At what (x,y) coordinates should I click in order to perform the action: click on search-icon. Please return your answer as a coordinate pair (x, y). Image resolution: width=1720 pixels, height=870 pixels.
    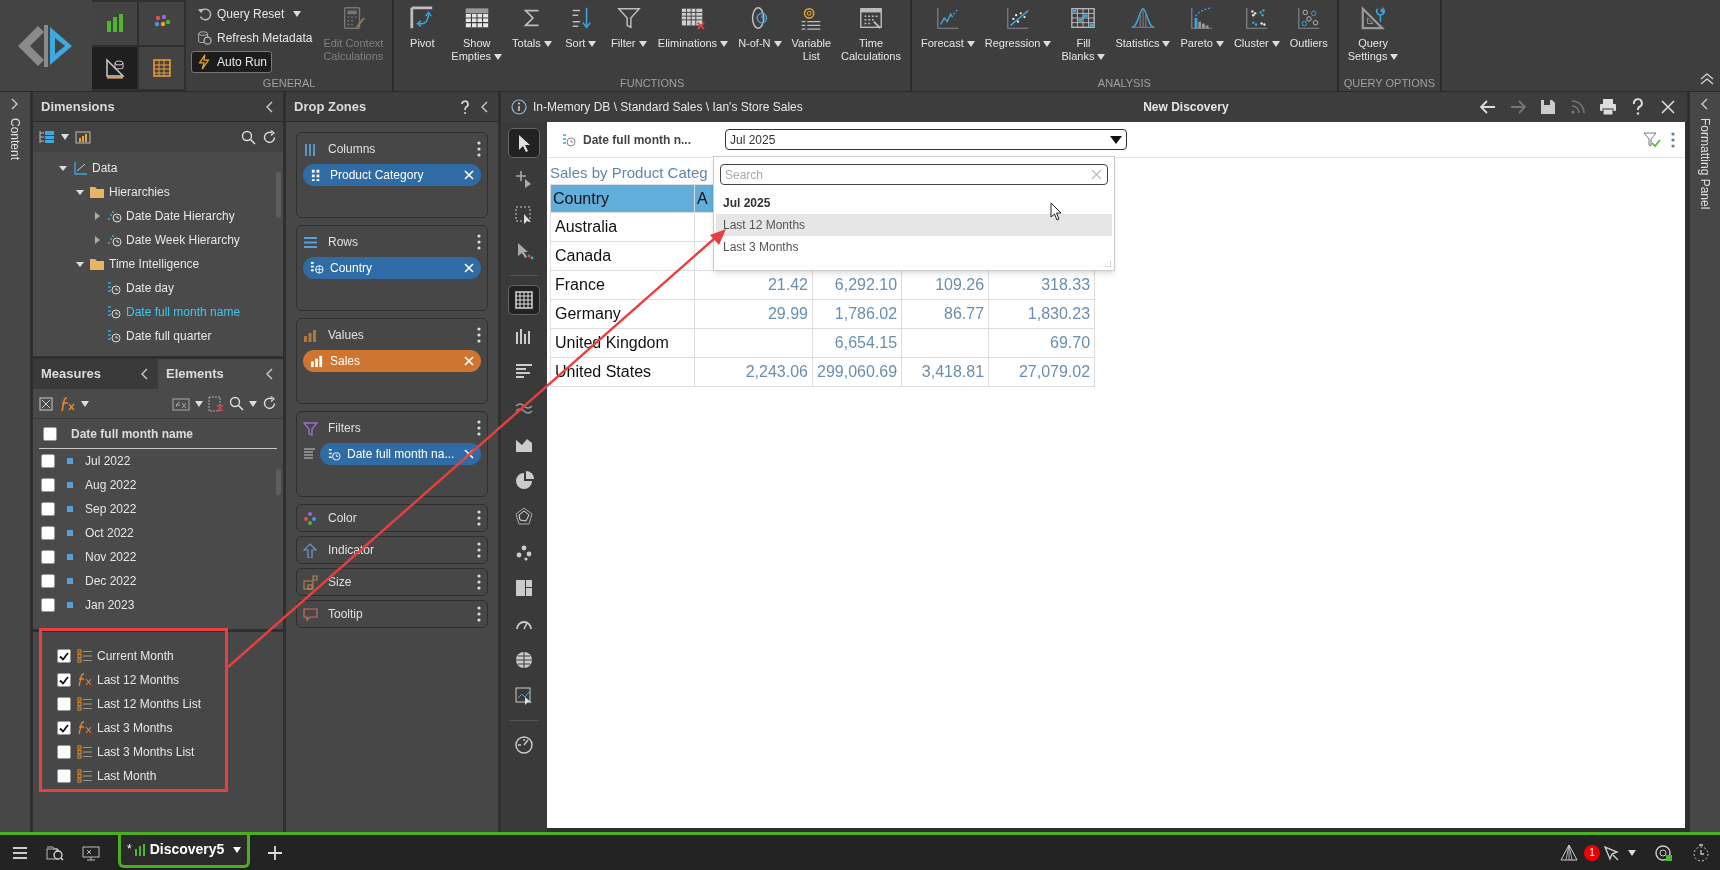
    Looking at the image, I should click on (236, 403).